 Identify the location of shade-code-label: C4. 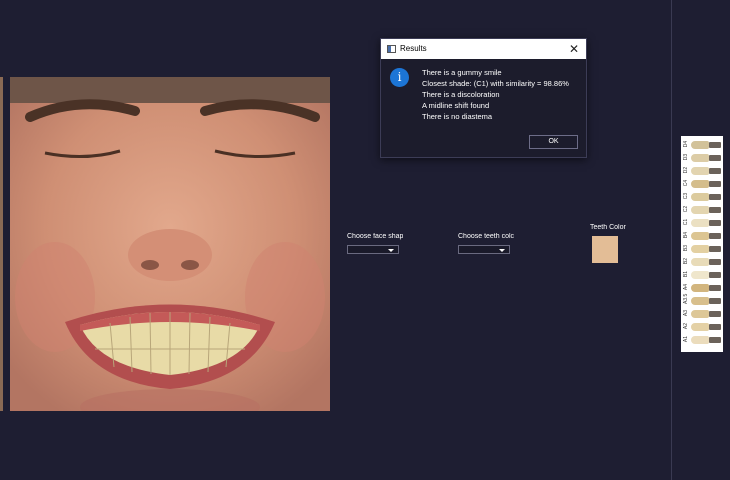
(686, 183).